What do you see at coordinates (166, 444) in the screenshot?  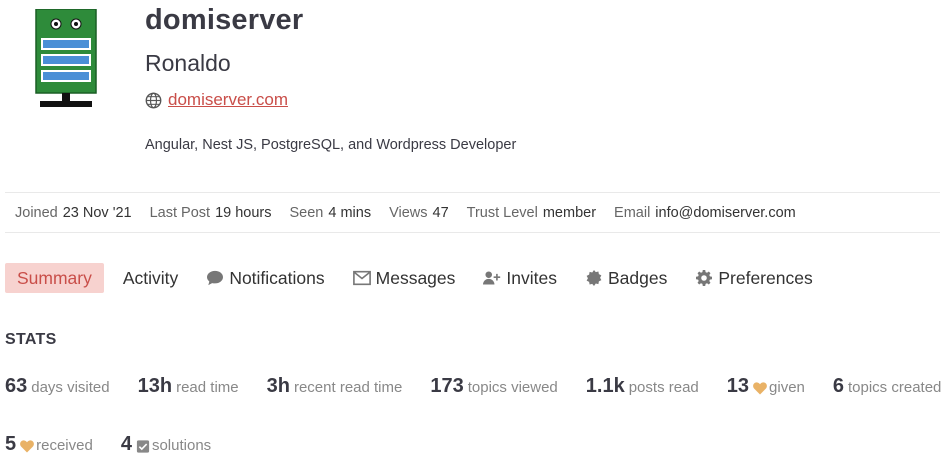 I see `stat-solutions: 4 solutions` at bounding box center [166, 444].